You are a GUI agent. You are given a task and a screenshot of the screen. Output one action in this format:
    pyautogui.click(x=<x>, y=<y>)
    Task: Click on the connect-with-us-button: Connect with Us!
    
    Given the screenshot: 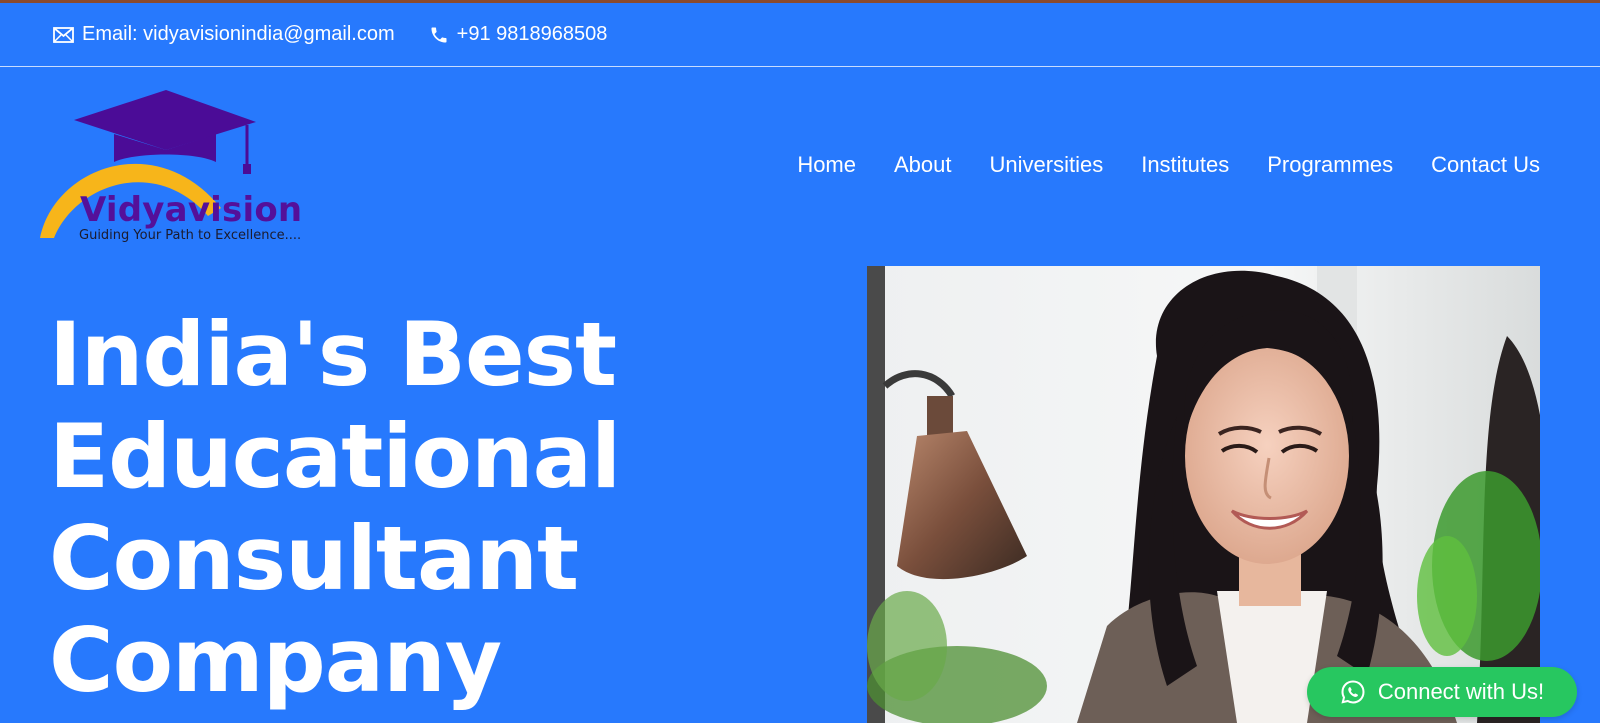 What is the action you would take?
    pyautogui.click(x=1442, y=692)
    